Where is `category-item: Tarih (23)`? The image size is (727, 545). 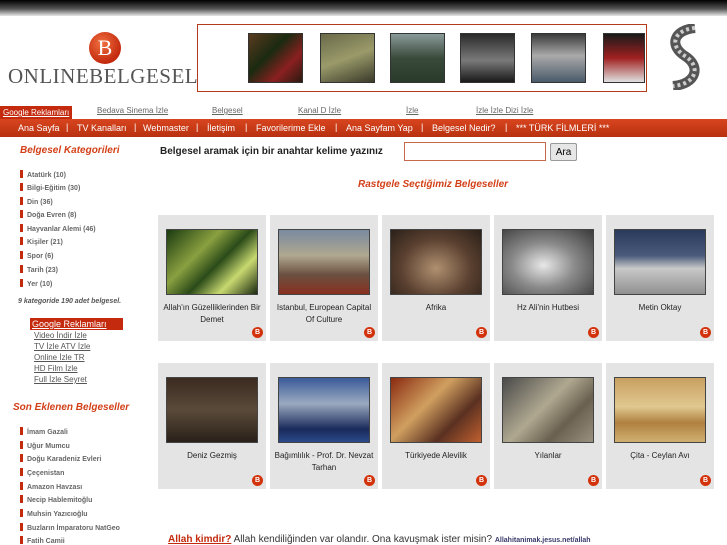 category-item: Tarih (23) is located at coordinates (39, 269).